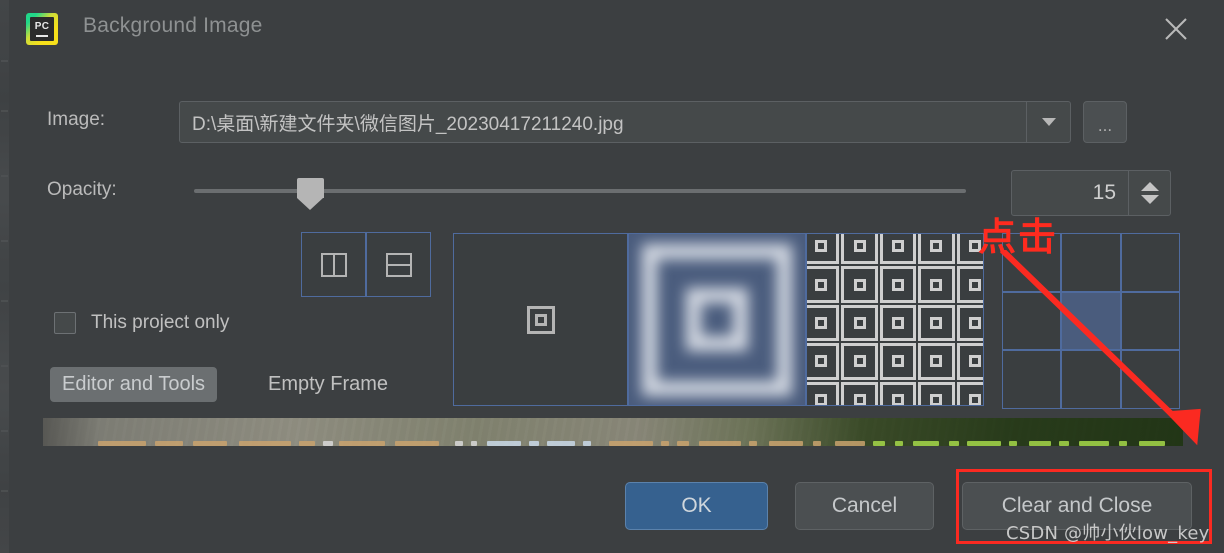  I want to click on preview-center, so click(540, 319).